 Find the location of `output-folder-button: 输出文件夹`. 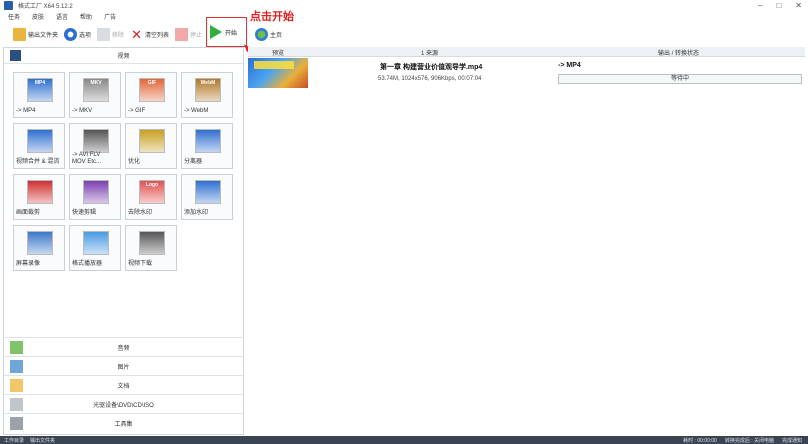

output-folder-button: 输出文件夹 is located at coordinates (35, 34).